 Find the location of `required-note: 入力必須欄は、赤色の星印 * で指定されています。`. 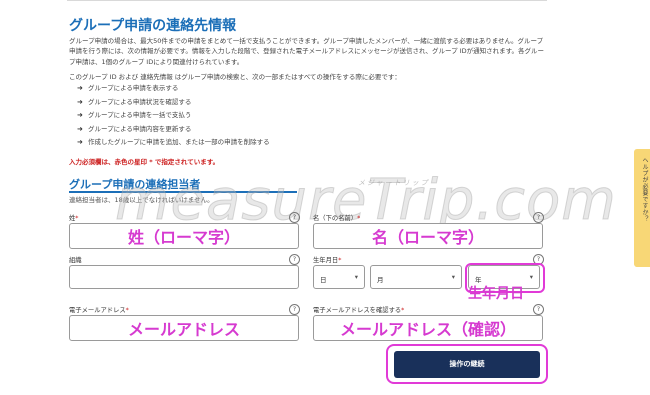

required-note: 入力必須欄は、赤色の星印 * で指定されています。 is located at coordinates (144, 162).